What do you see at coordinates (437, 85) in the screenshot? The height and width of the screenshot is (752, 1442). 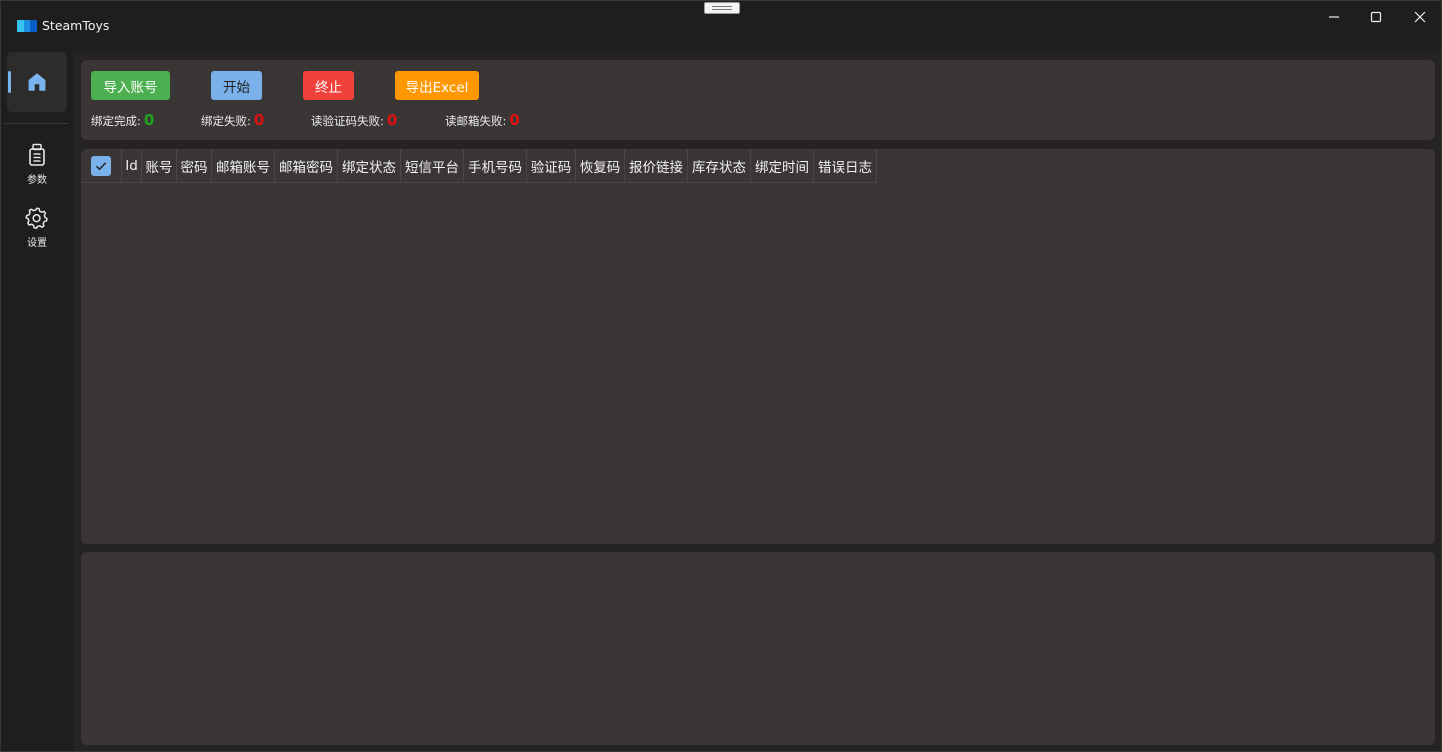 I see `export-excel-button: 导出Excel` at bounding box center [437, 85].